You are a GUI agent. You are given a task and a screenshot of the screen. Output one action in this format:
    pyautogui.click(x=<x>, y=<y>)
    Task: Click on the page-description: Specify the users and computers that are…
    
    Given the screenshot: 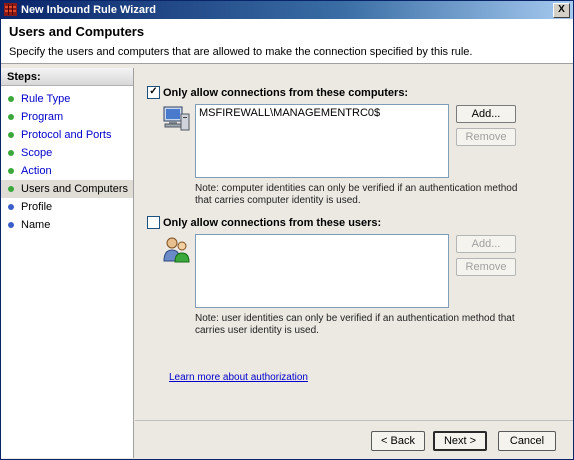 What is the action you would take?
    pyautogui.click(x=241, y=52)
    